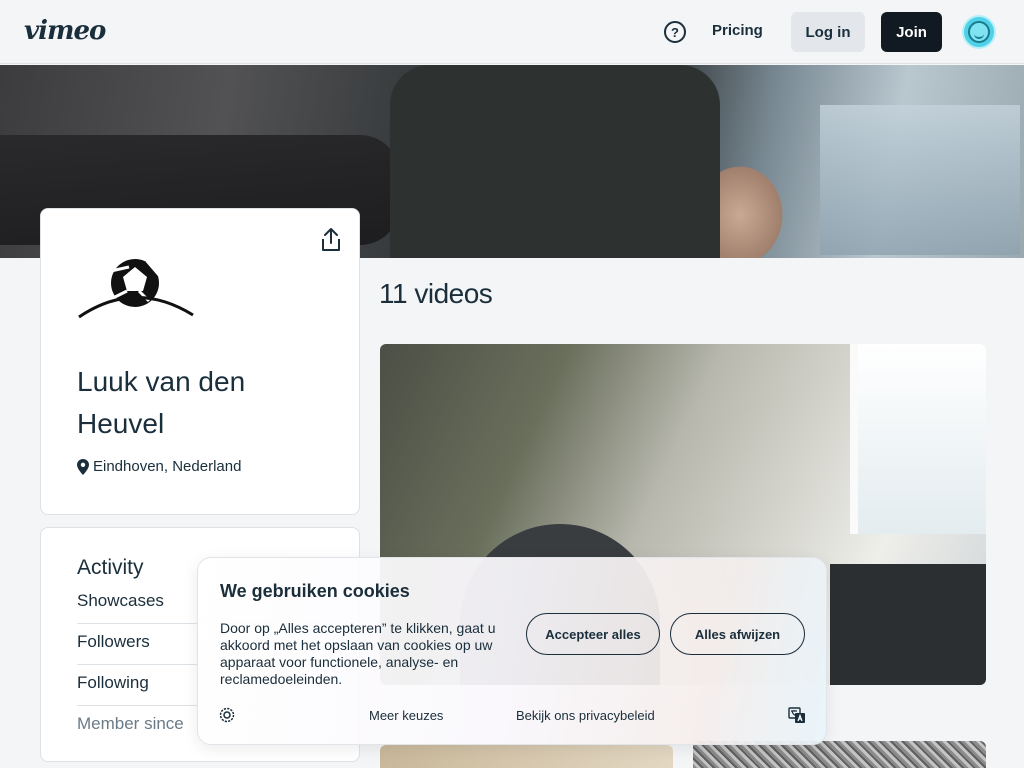 This screenshot has width=1024, height=768. What do you see at coordinates (828, 32) in the screenshot?
I see `login-button: Log in` at bounding box center [828, 32].